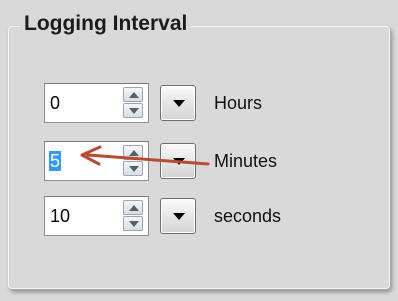 This screenshot has height=301, width=398. Describe the element at coordinates (106, 24) in the screenshot. I see `group-title: Logging Interval` at that location.